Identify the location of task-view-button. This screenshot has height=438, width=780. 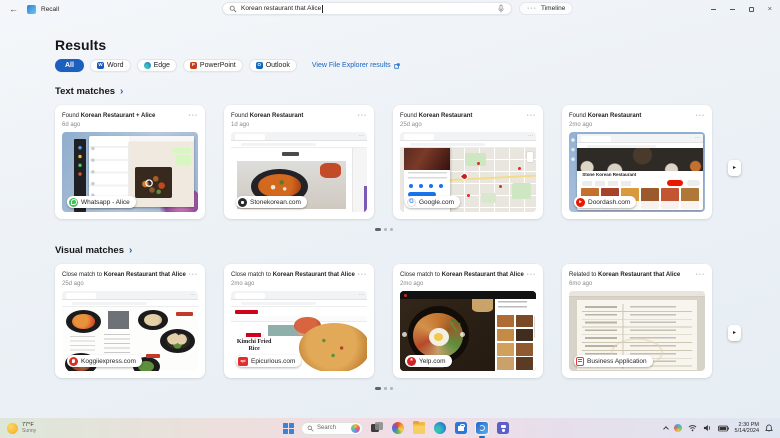
(377, 428).